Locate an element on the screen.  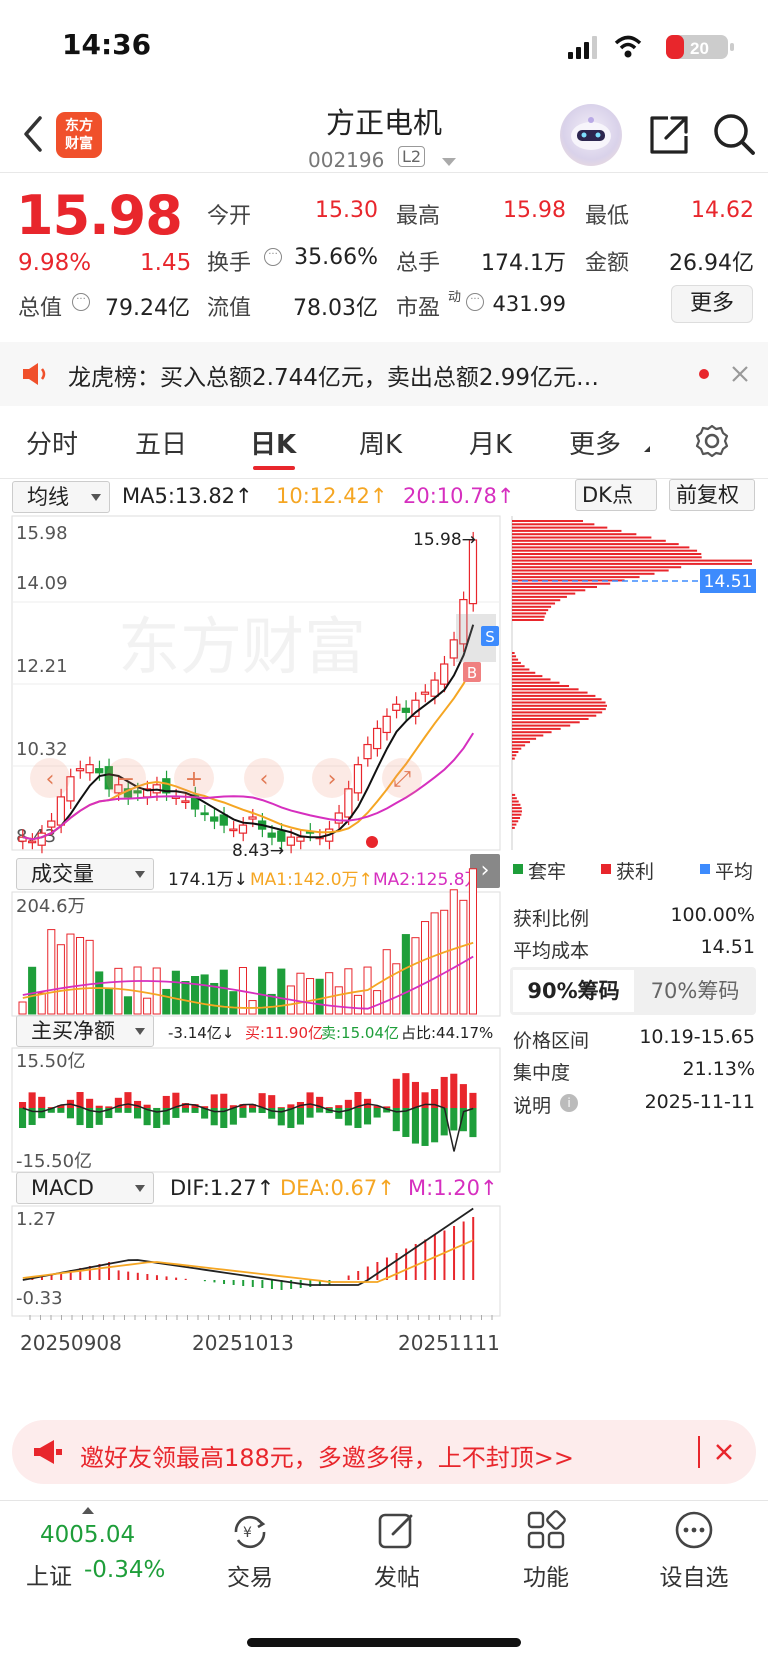
index-name: 上证 is located at coordinates (49, 1574).